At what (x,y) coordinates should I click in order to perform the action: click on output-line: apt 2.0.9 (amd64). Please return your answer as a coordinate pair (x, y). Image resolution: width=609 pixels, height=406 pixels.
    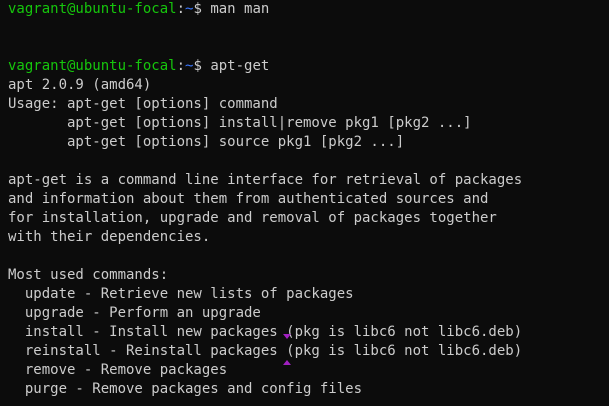
    Looking at the image, I should click on (80, 85).